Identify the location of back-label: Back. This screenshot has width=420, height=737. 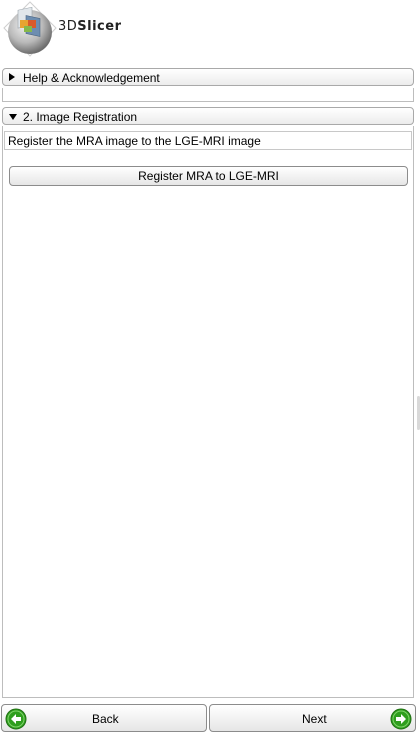
(105, 719).